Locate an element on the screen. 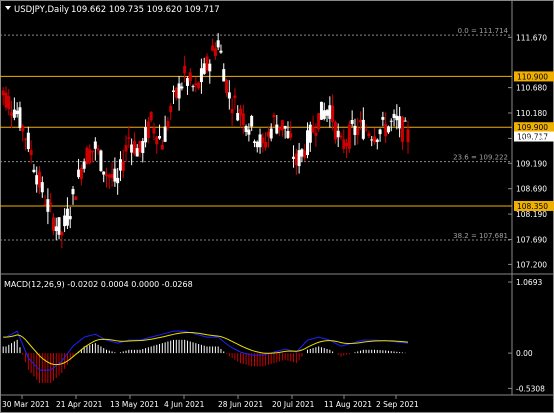  price-tick-label: 110.680 is located at coordinates (531, 88).